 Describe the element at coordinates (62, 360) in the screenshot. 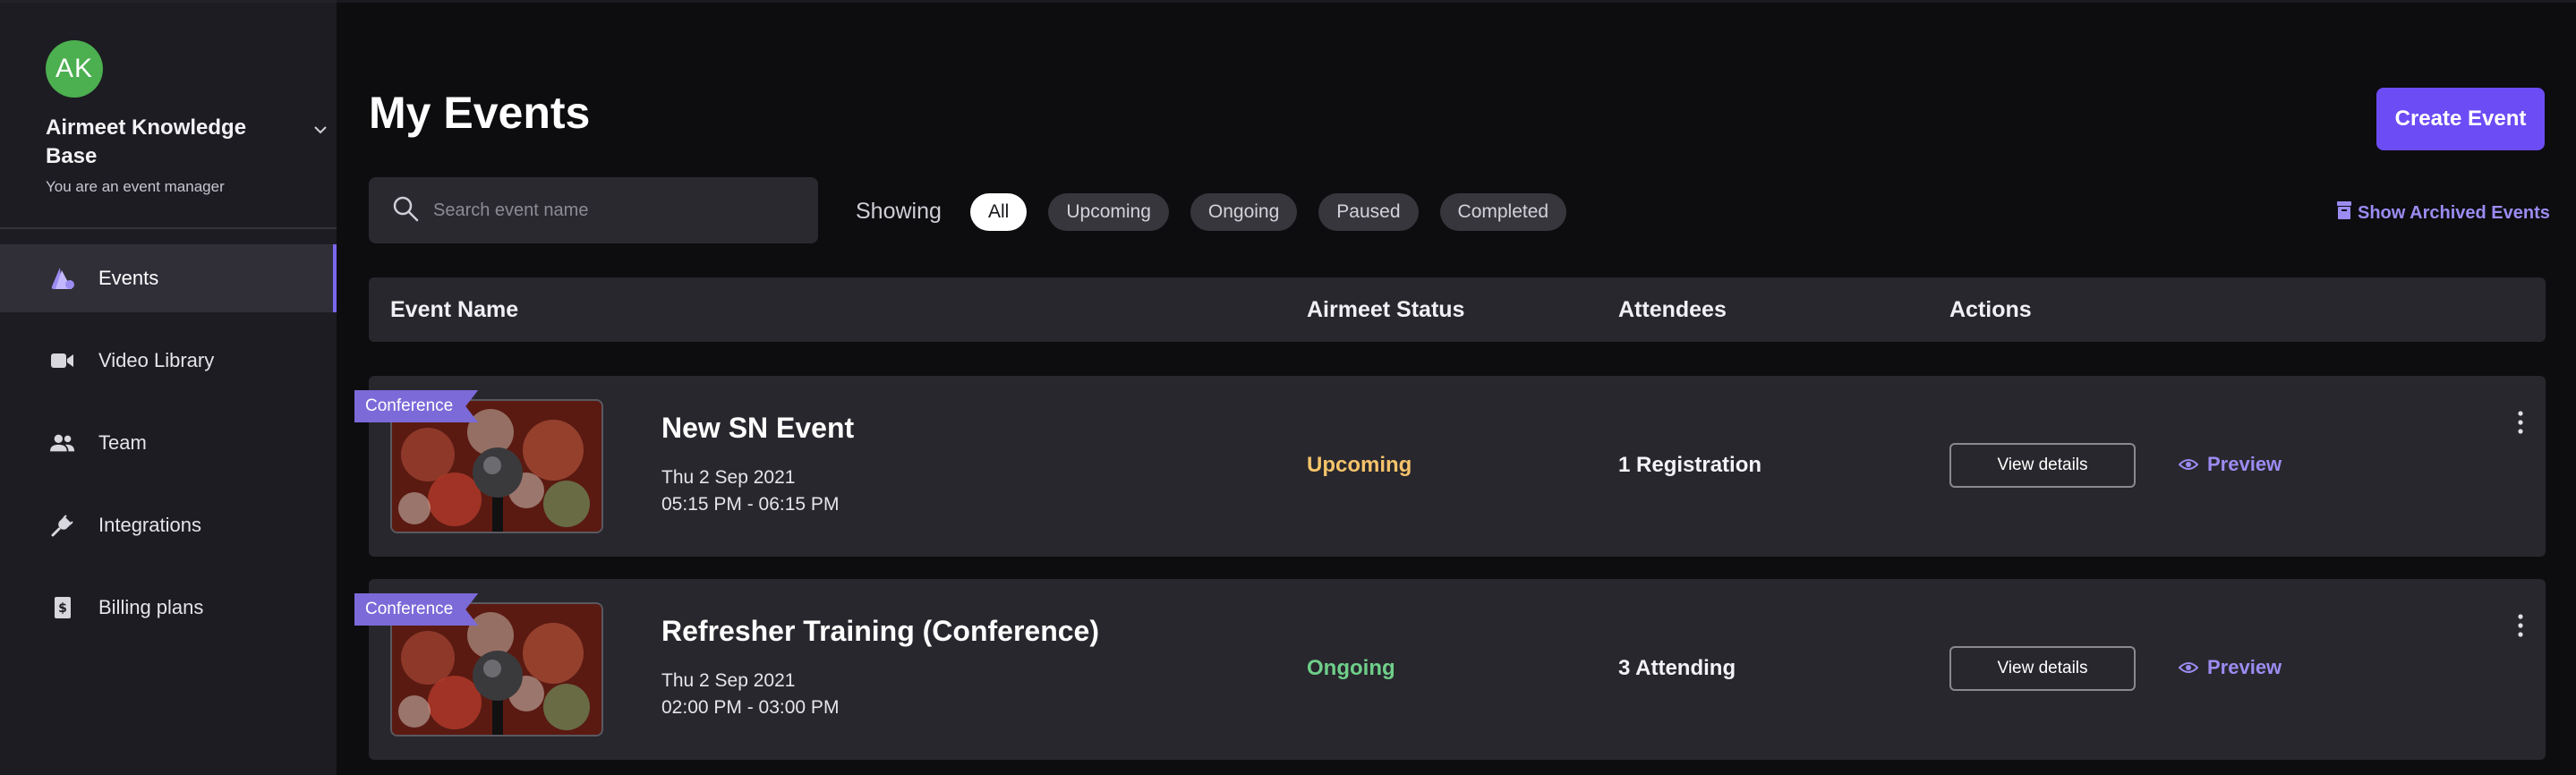

I see `video-icon` at that location.